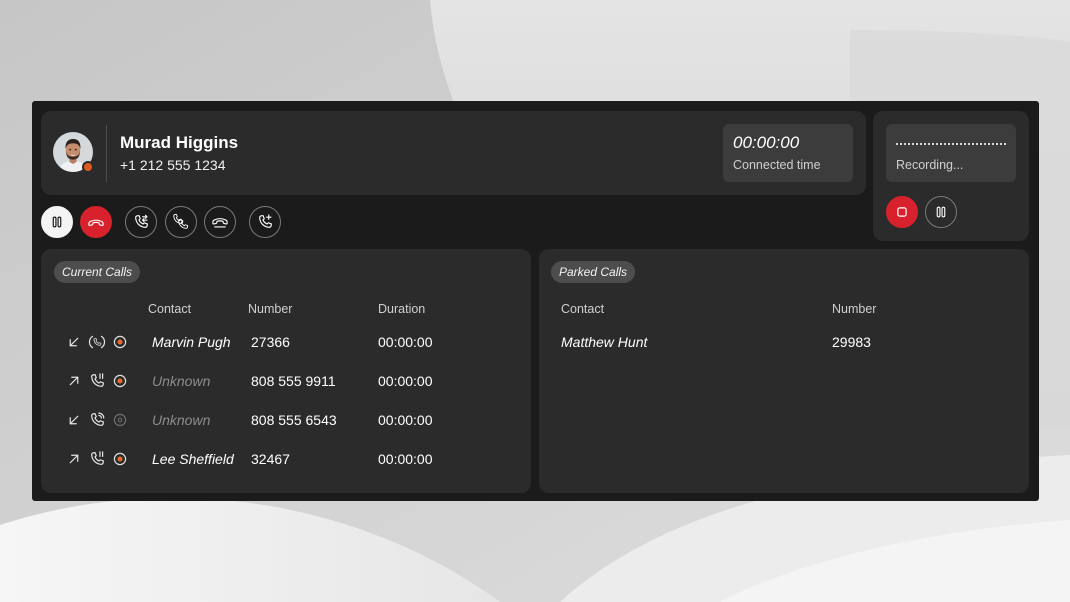 The height and width of the screenshot is (602, 1070). I want to click on table-row: Lee Sheffield 32467 00:00:00, so click(286, 459).